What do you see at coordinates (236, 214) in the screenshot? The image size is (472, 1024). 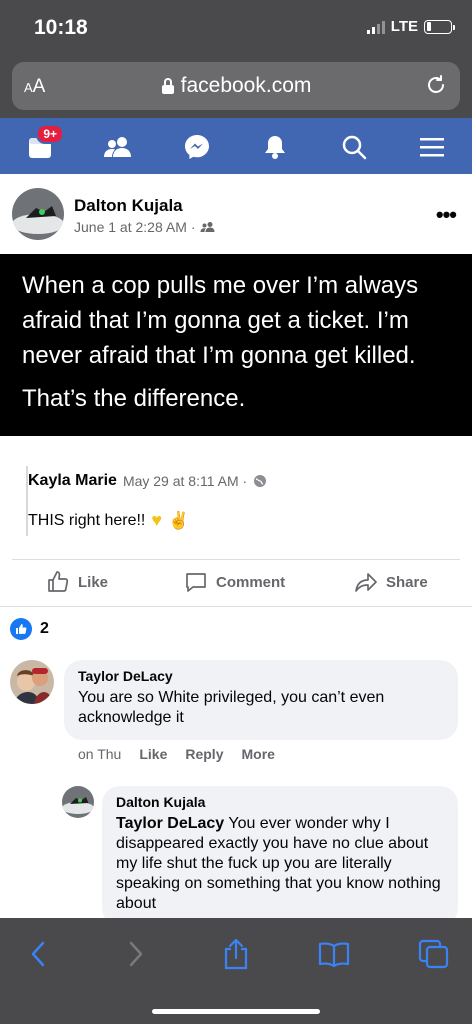 I see `post-header: Dalton Kujala June 1 at 2:28 AM · •••` at bounding box center [236, 214].